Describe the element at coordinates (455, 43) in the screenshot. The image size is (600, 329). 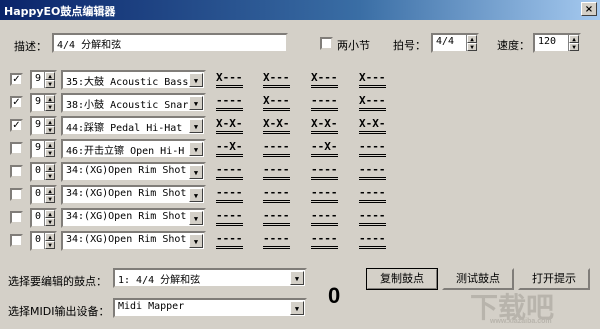
I see `time-signature-field: 4/4 ▲ ▼` at that location.